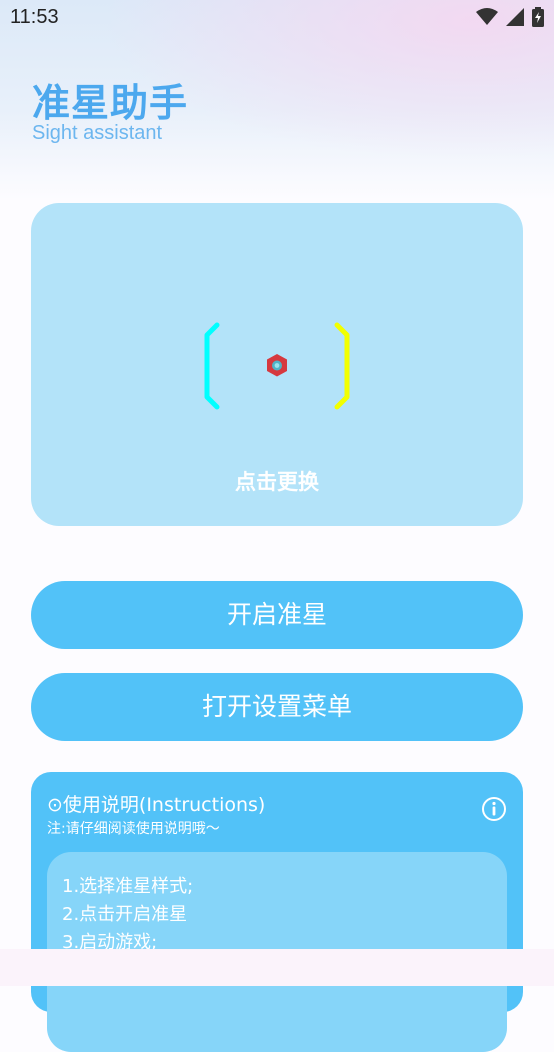  I want to click on signal-icon, so click(515, 17).